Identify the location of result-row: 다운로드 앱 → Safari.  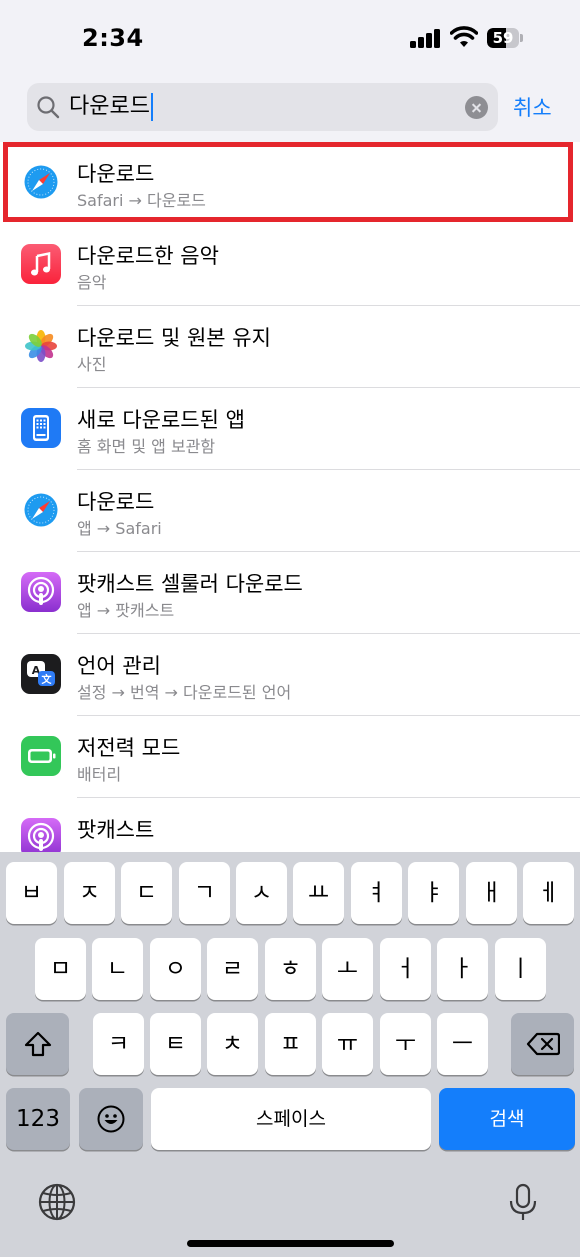
(290, 511).